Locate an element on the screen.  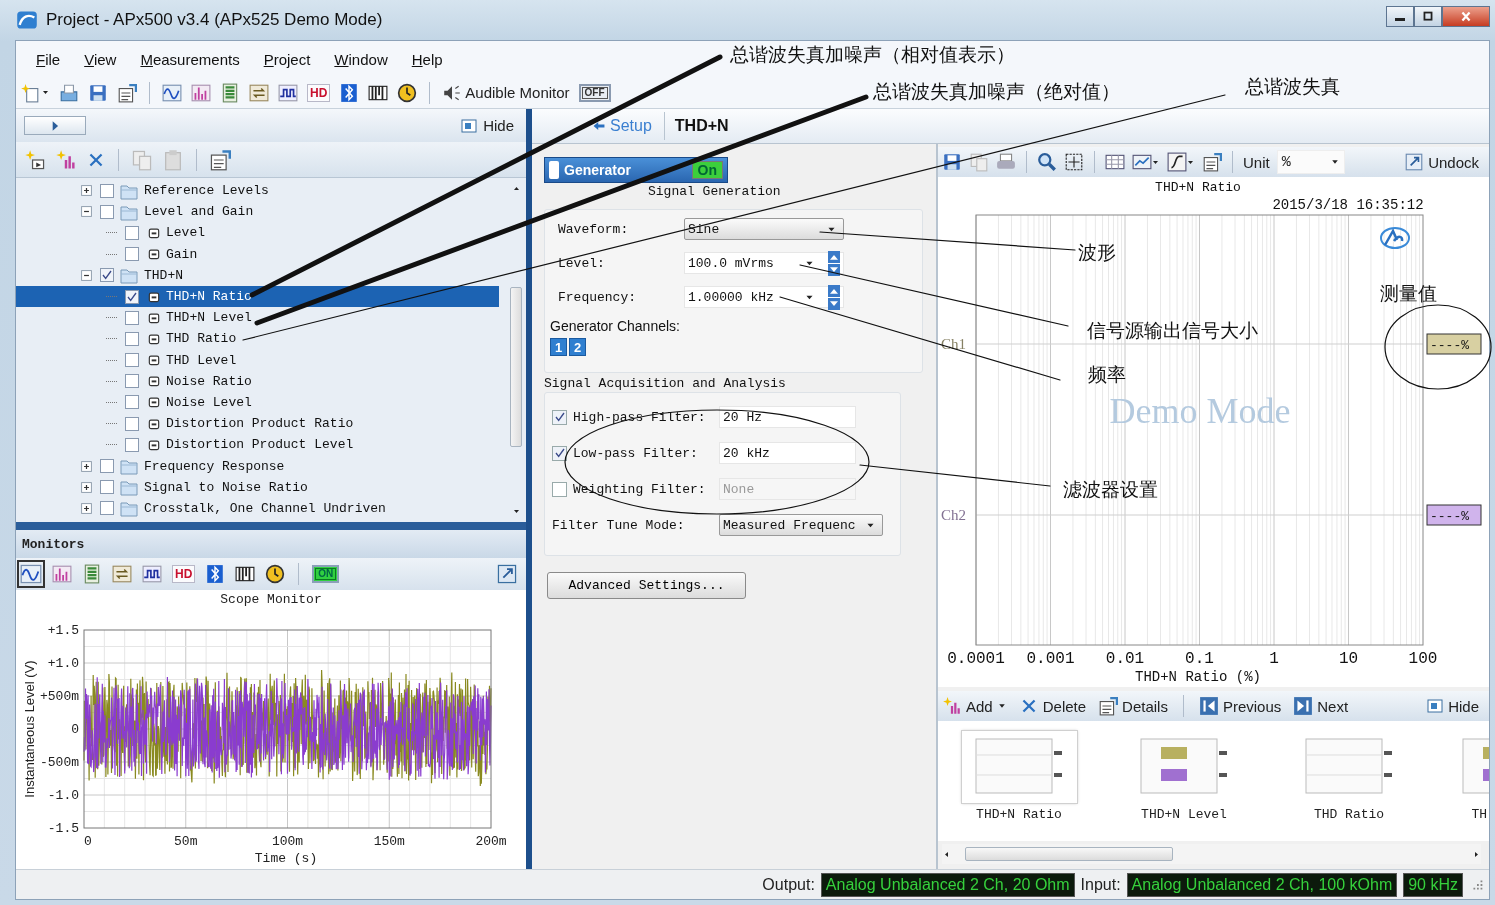
channel-button: 1 is located at coordinates (558, 347).